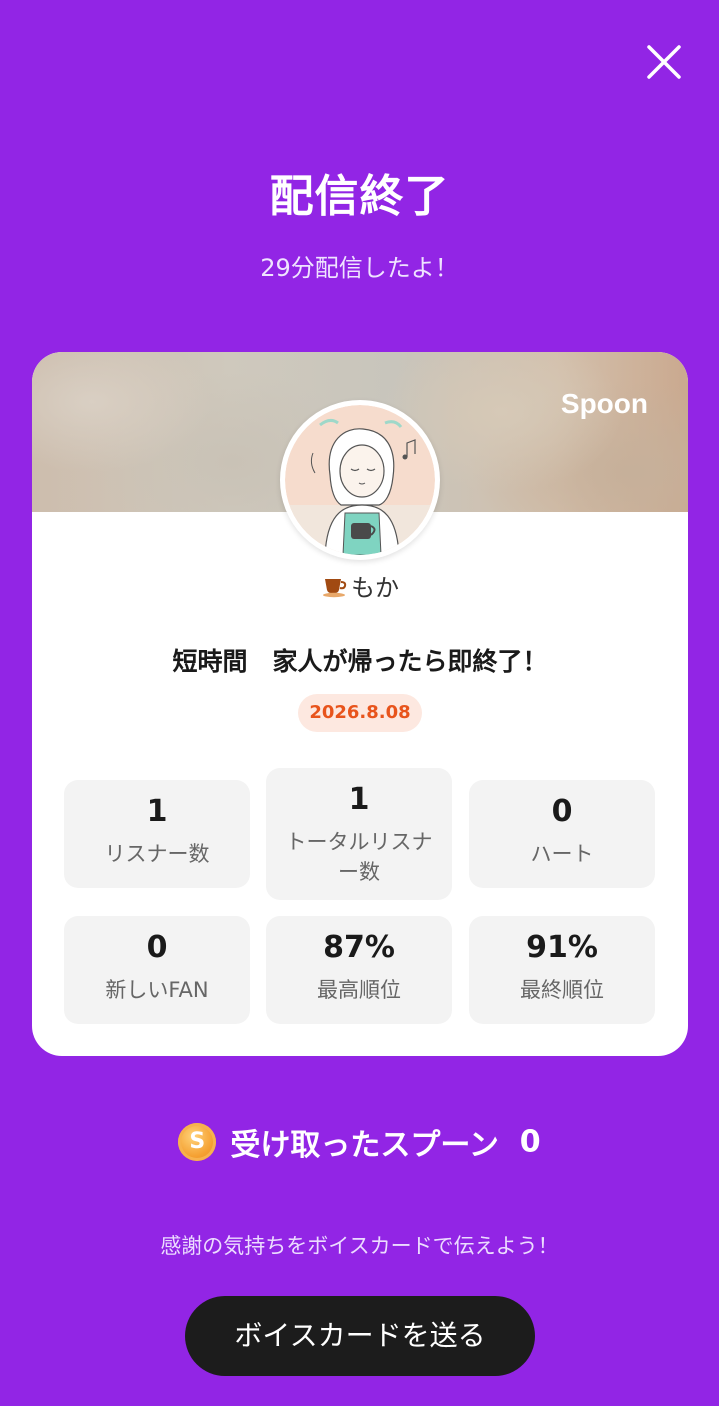  I want to click on broadcast-duration: 29分配信したよ！, so click(359, 268).